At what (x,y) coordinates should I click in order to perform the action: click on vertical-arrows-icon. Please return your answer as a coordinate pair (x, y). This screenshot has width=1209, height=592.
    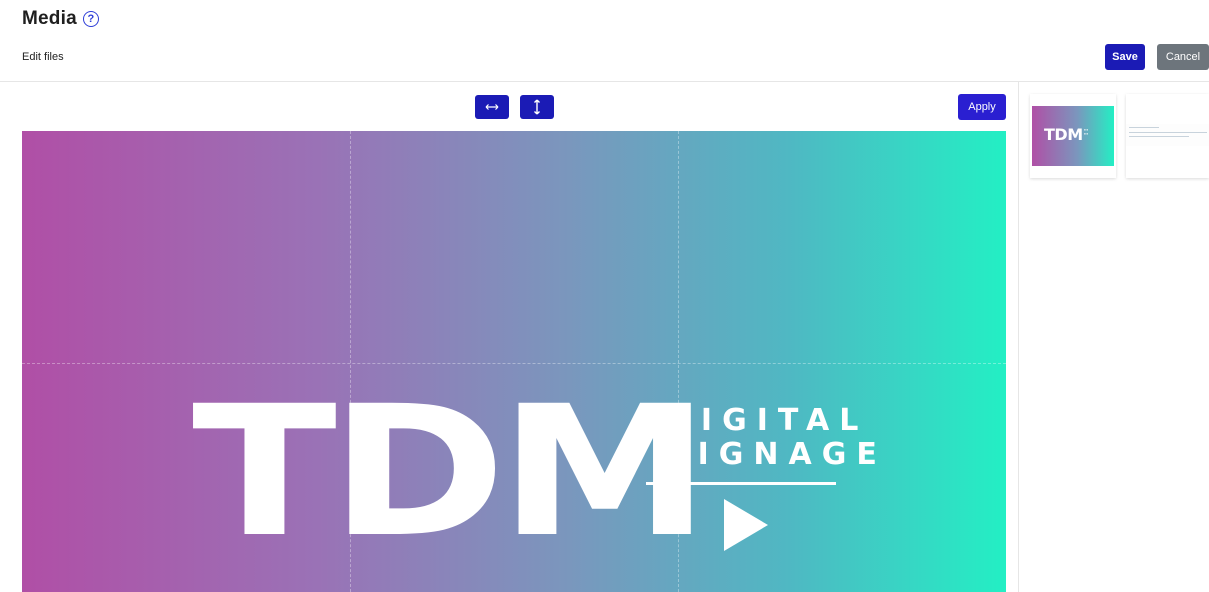
    Looking at the image, I should click on (537, 107).